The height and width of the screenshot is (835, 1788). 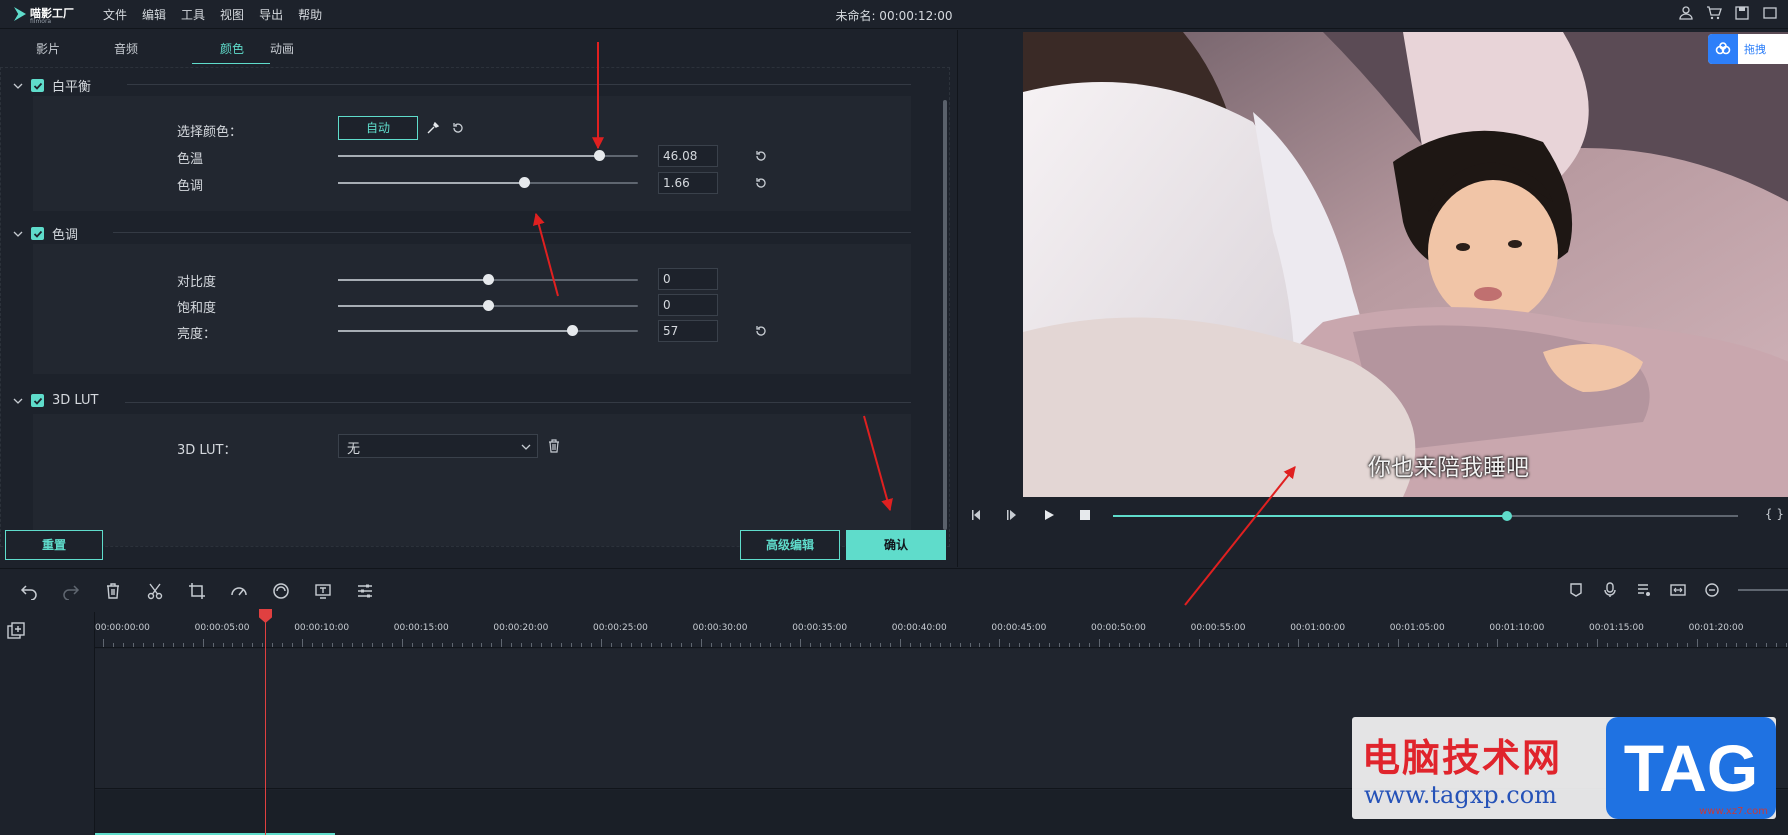 I want to click on marker-icon, so click(x=1576, y=590).